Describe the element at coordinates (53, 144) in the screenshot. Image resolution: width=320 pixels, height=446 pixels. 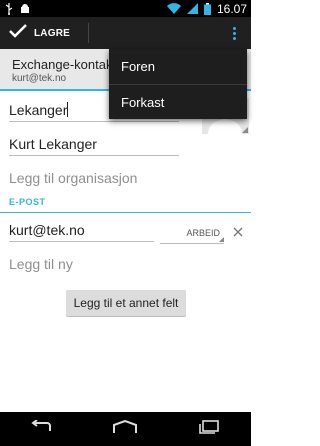
I see `display-name-value: Kurt Lekanger` at that location.